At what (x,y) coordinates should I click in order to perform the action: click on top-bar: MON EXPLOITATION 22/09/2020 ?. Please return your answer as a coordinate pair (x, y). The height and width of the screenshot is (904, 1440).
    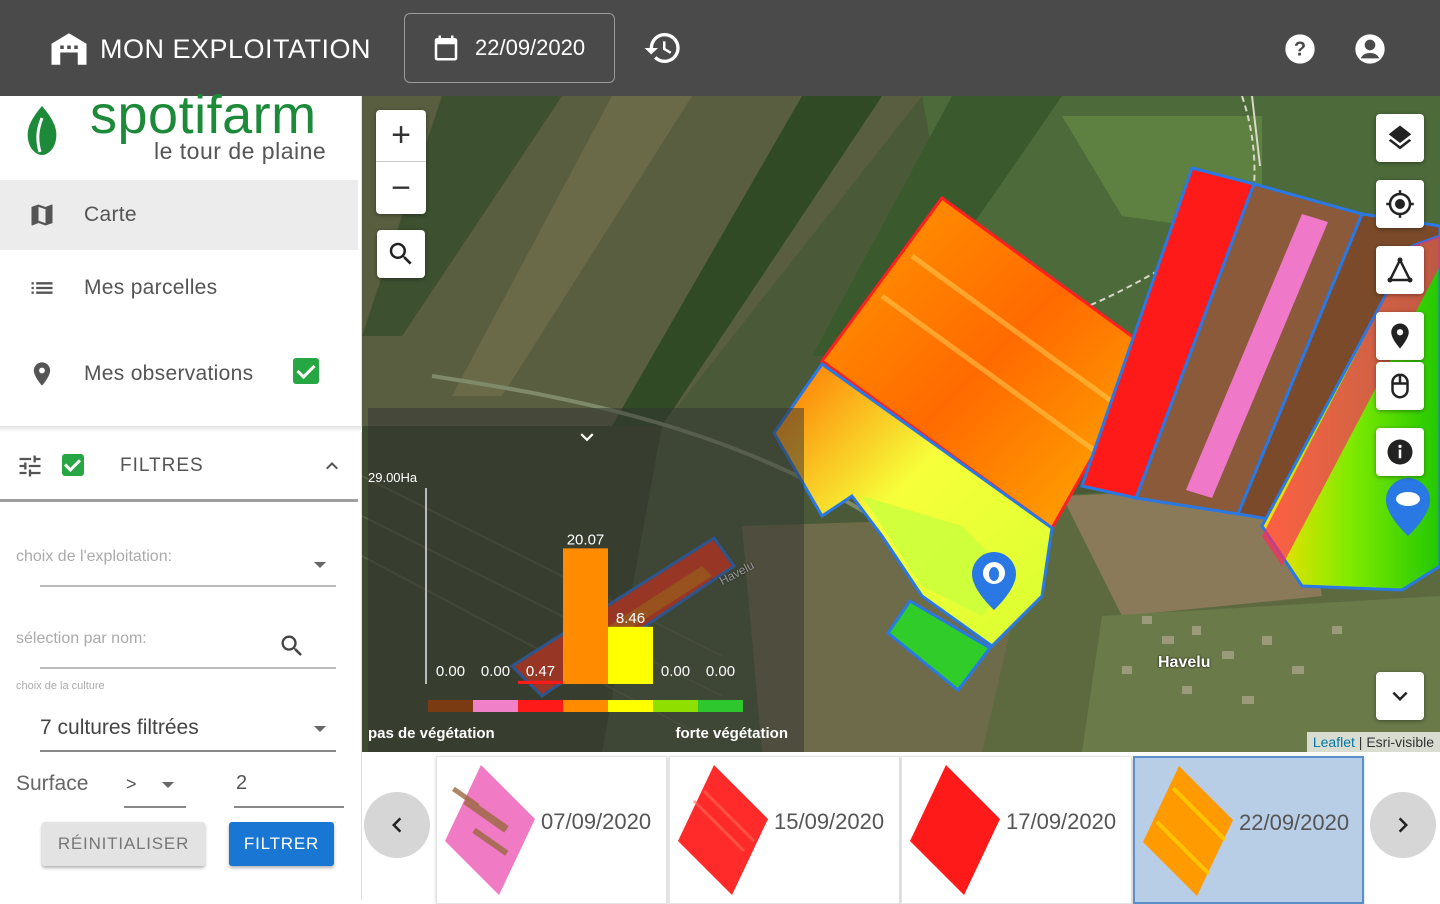
    Looking at the image, I should click on (720, 48).